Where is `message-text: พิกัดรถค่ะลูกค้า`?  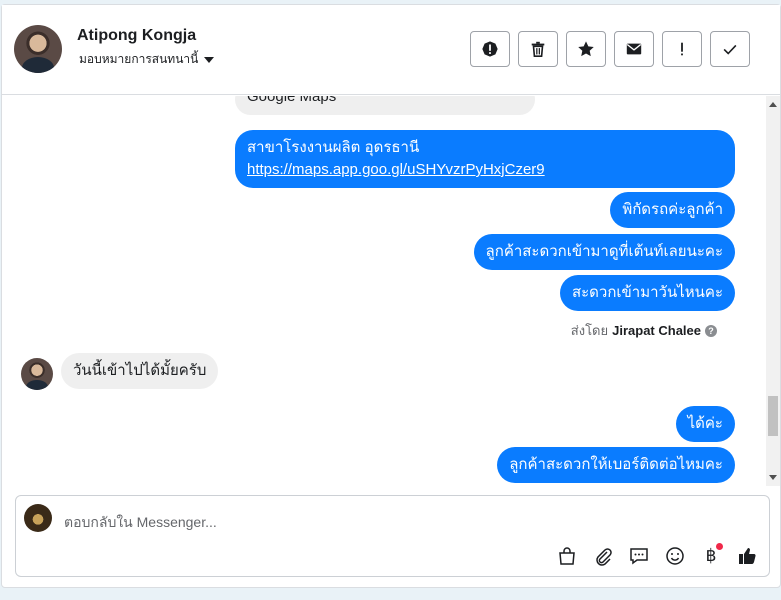
message-text: พิกัดรถค่ะลูกค้า is located at coordinates (672, 209).